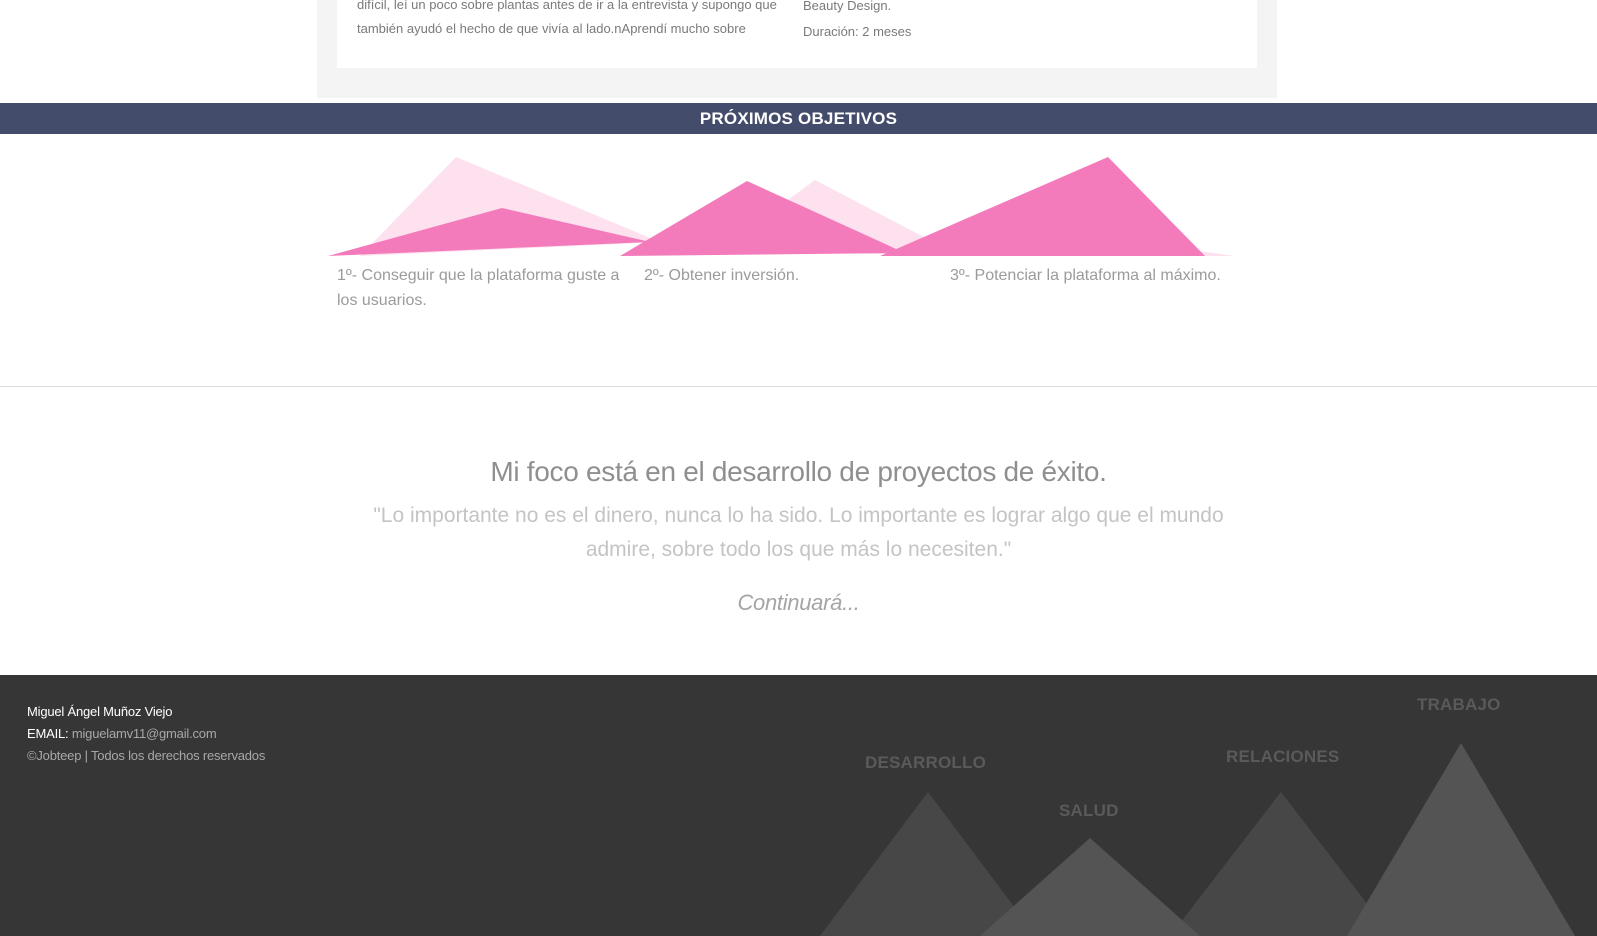 Image resolution: width=1597 pixels, height=936 pixels. What do you see at coordinates (48, 733) in the screenshot?
I see `footer-email-label: EMAIL:` at bounding box center [48, 733].